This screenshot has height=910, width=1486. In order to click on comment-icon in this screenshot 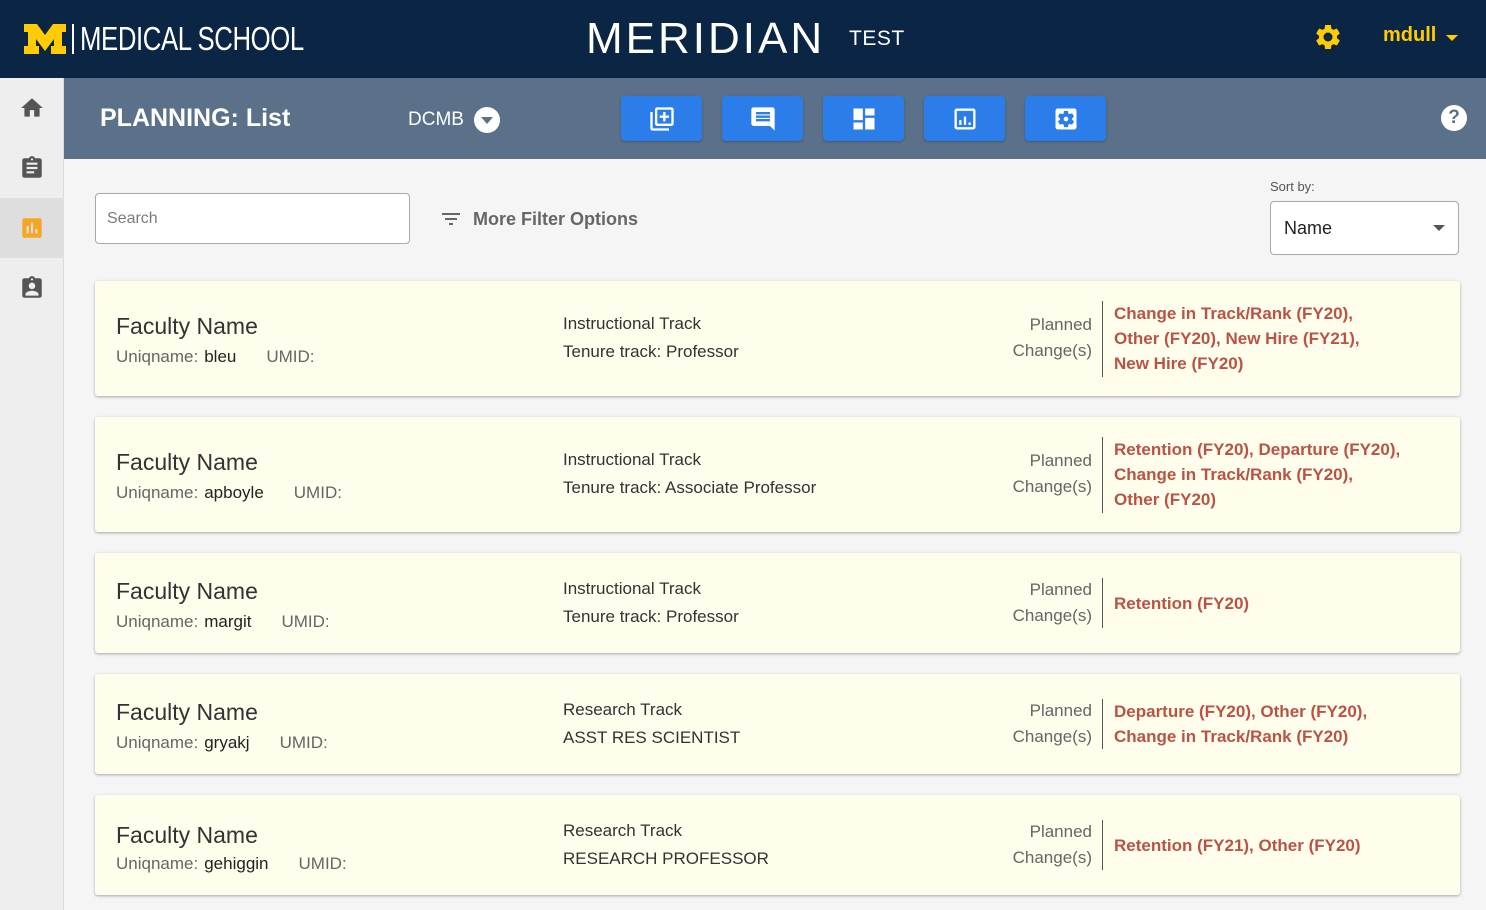, I will do `click(762, 118)`.